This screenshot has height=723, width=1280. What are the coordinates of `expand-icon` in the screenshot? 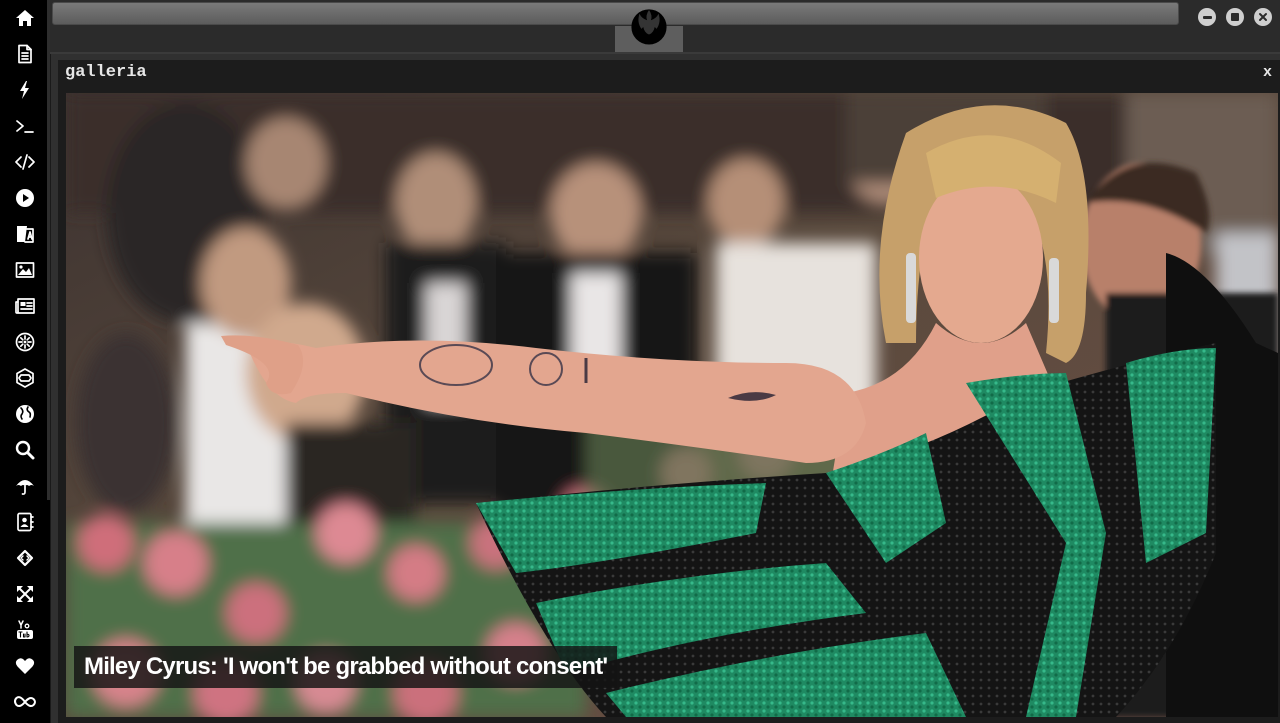 It's located at (25, 594).